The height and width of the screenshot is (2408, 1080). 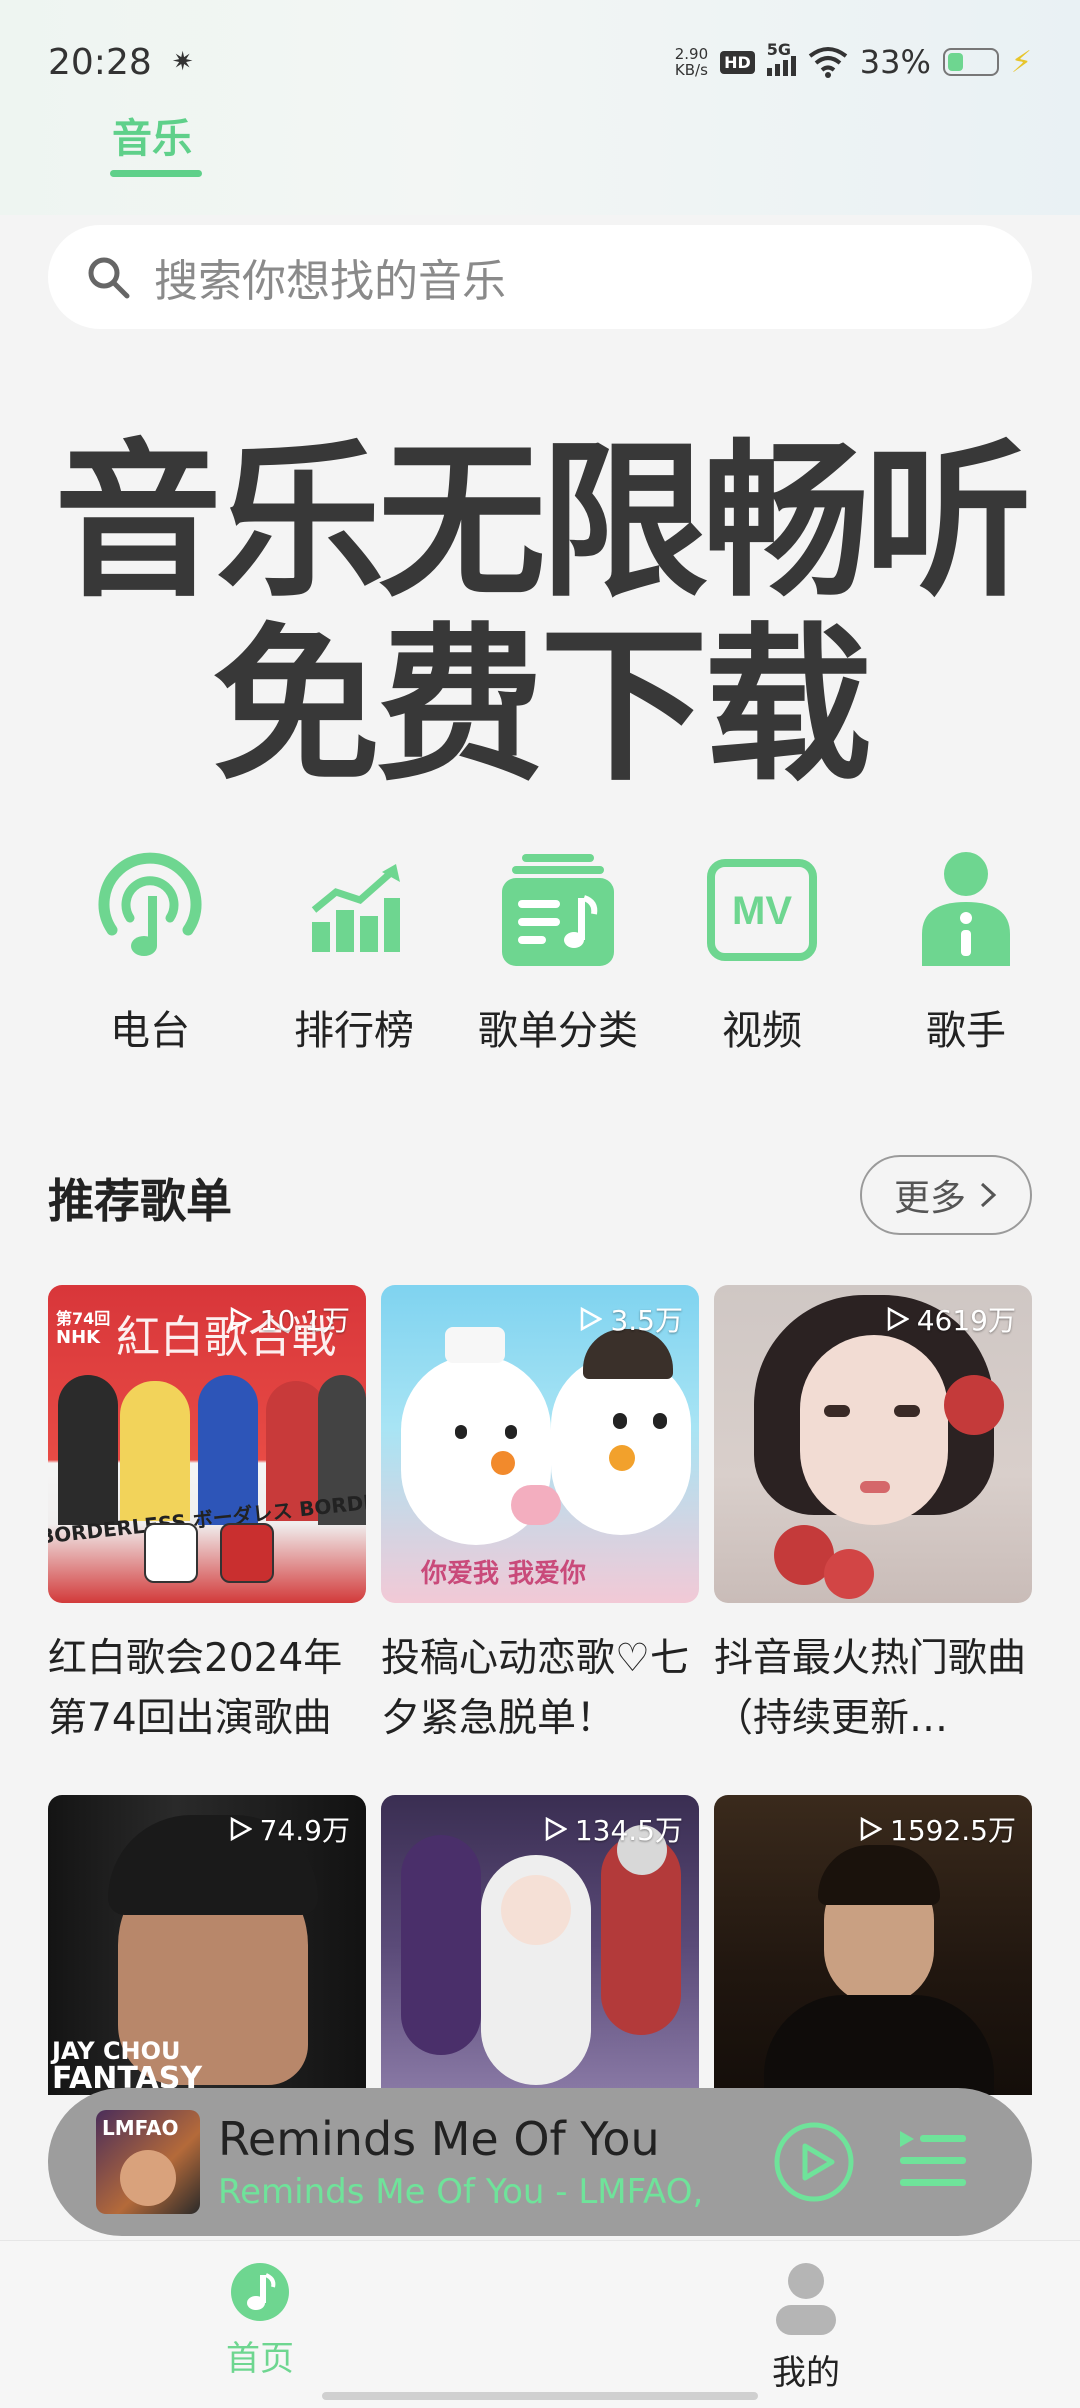 What do you see at coordinates (558, 1031) in the screenshot?
I see `category-label: 歌单分类` at bounding box center [558, 1031].